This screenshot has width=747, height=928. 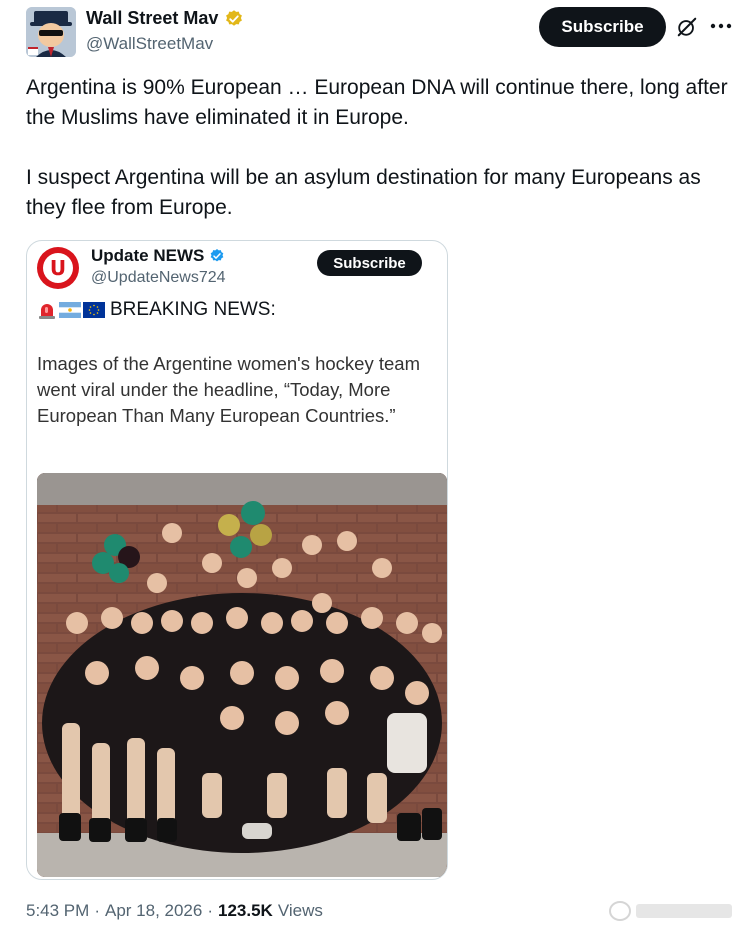 What do you see at coordinates (51, 32) in the screenshot?
I see `author-avatar` at bounding box center [51, 32].